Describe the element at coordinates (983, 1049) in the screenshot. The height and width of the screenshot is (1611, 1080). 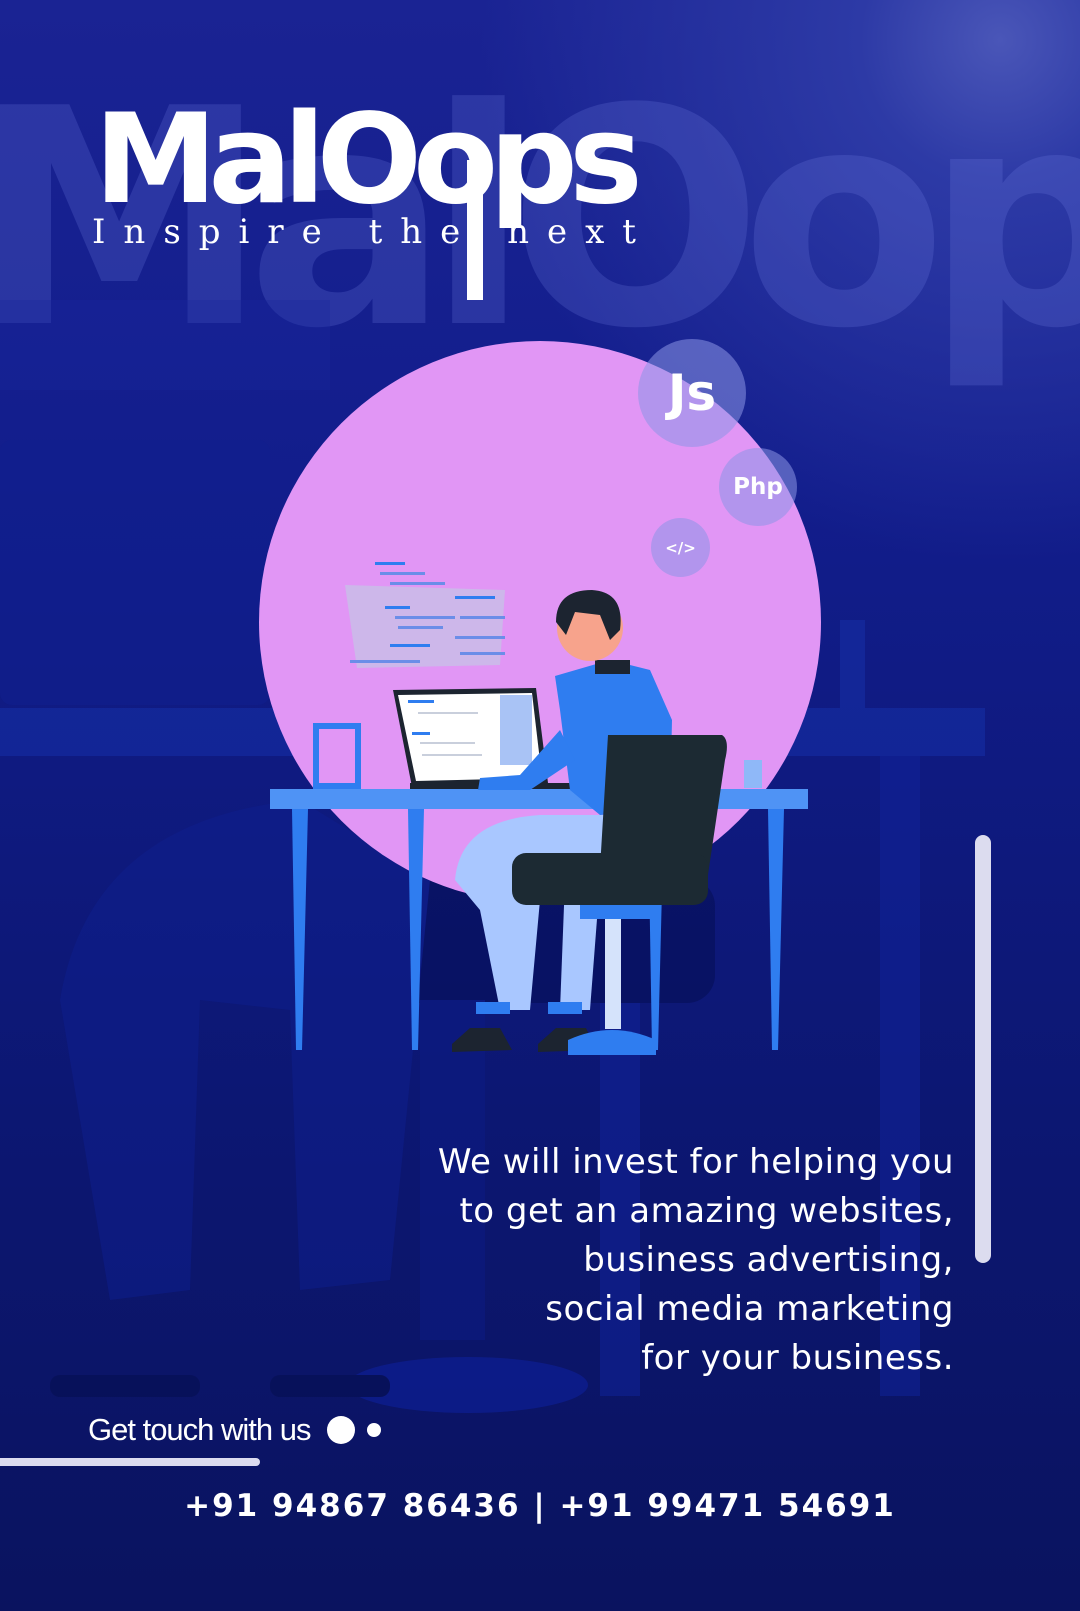
I see `decorative-vertical-bar` at that location.